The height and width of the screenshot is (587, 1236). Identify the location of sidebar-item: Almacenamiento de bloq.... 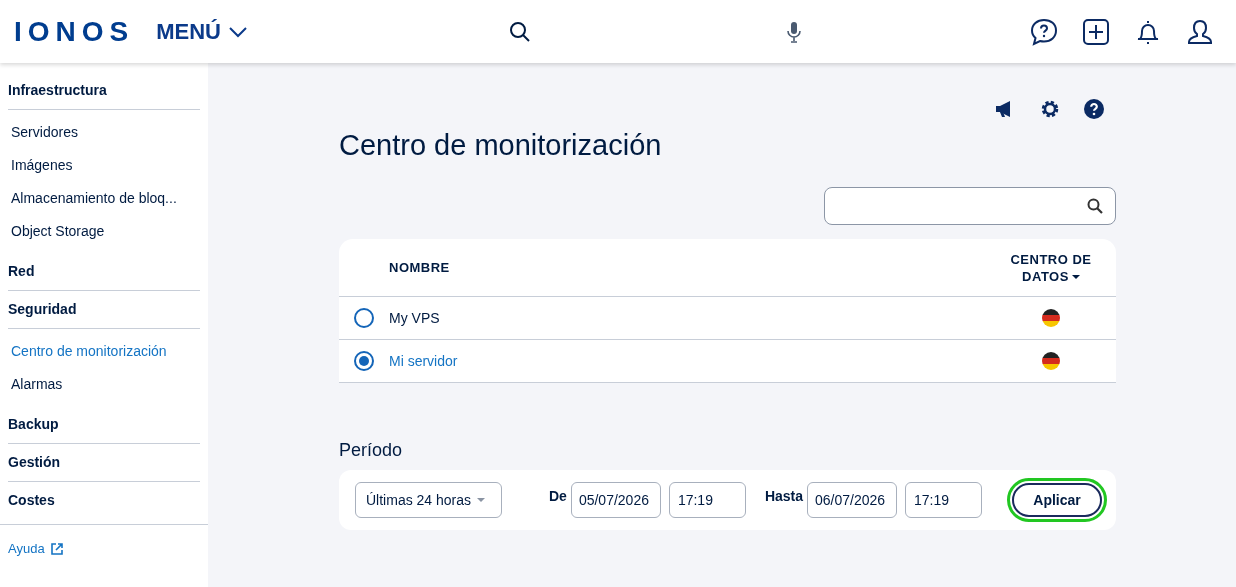
(104, 198).